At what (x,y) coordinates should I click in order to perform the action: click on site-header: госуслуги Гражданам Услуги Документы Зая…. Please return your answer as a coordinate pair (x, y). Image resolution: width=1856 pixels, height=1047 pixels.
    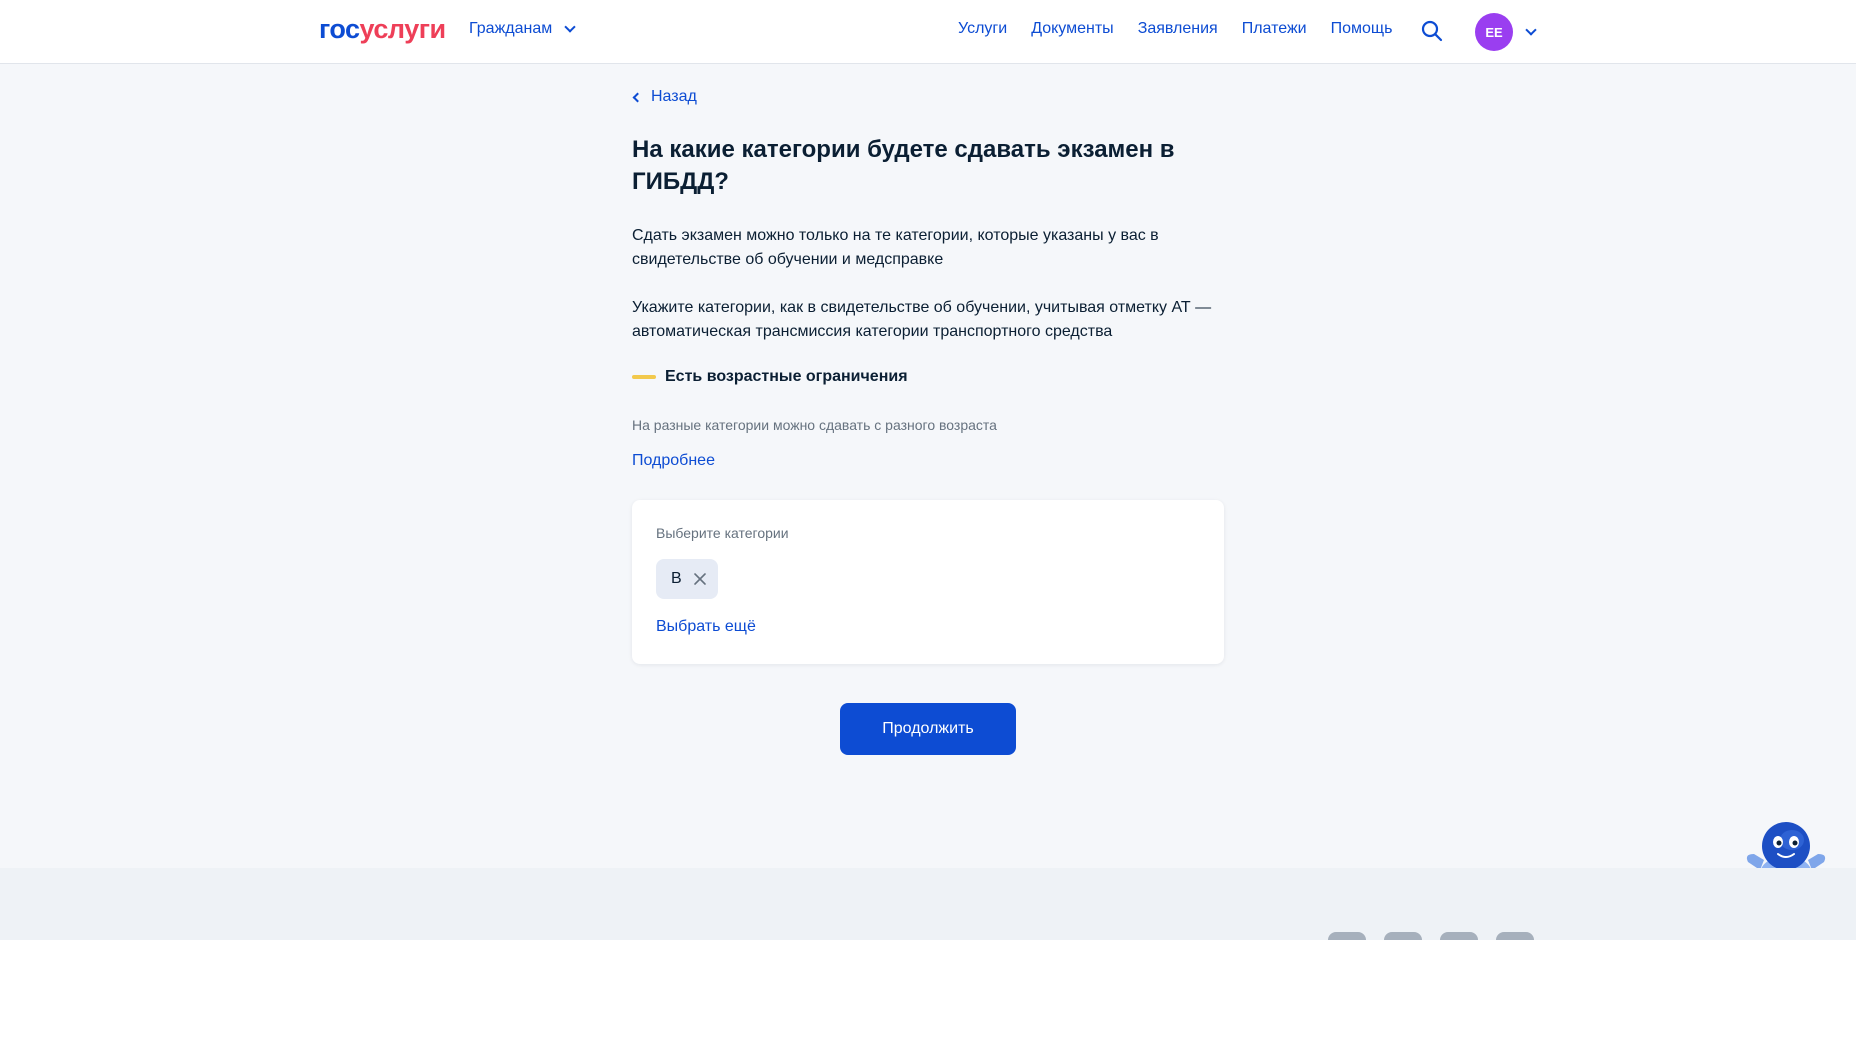
    Looking at the image, I should click on (928, 32).